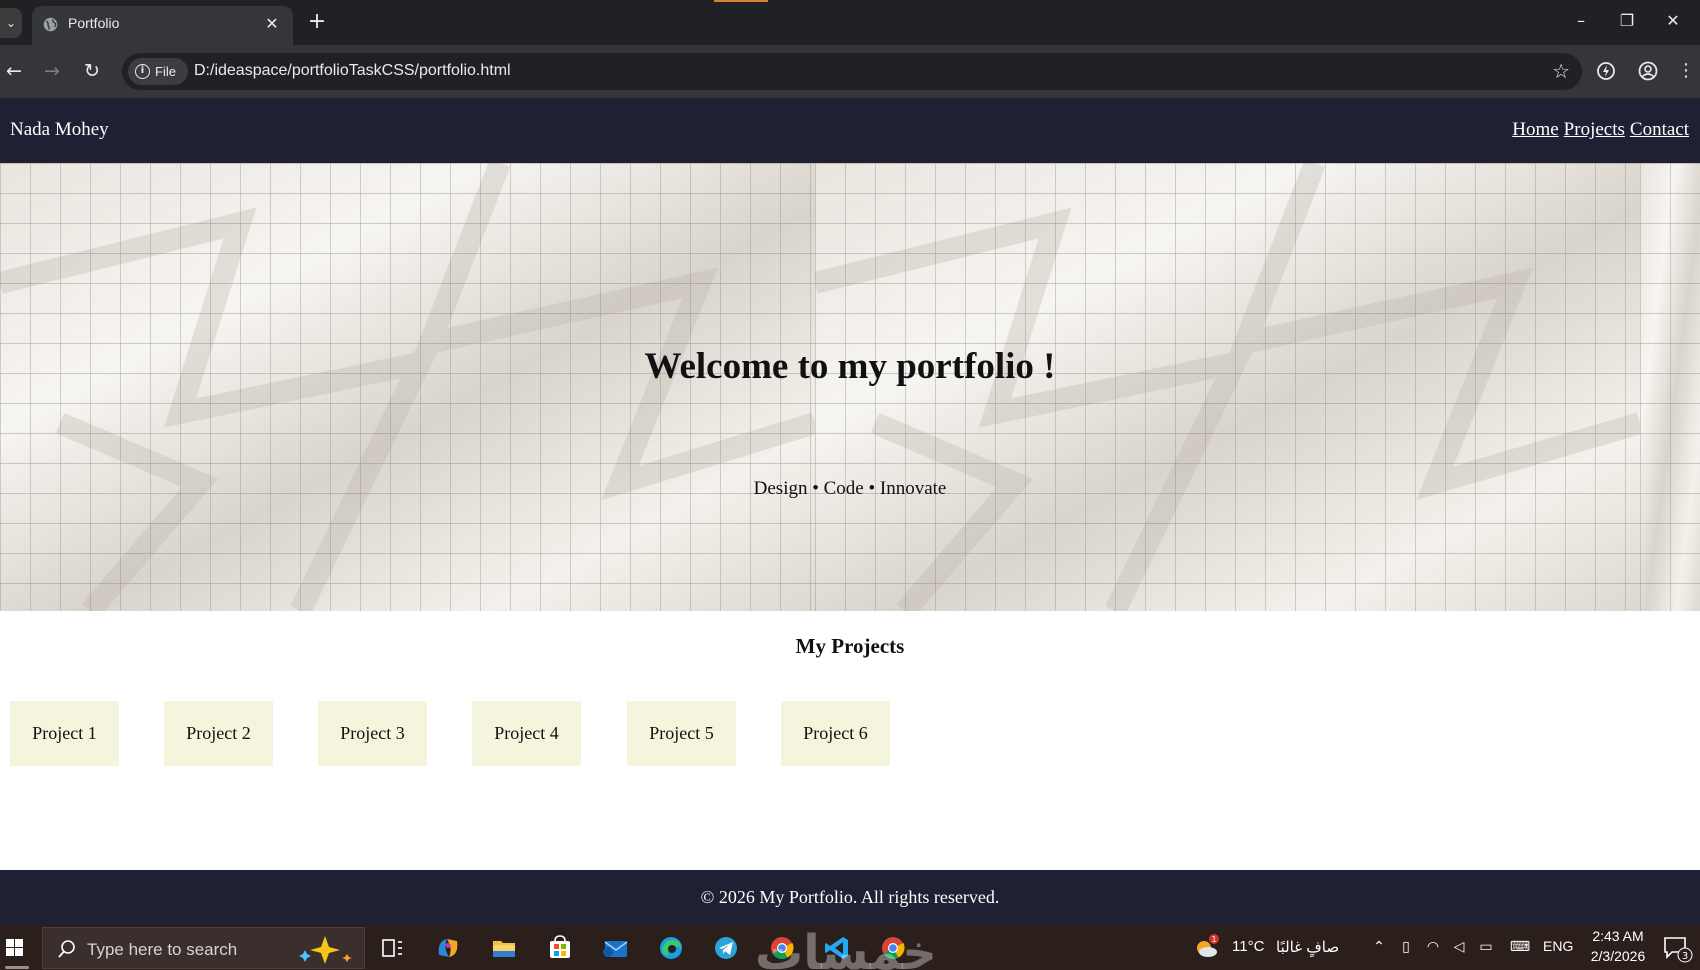 The width and height of the screenshot is (1700, 970). Describe the element at coordinates (681, 733) in the screenshot. I see `project-card-5: Project 5` at that location.